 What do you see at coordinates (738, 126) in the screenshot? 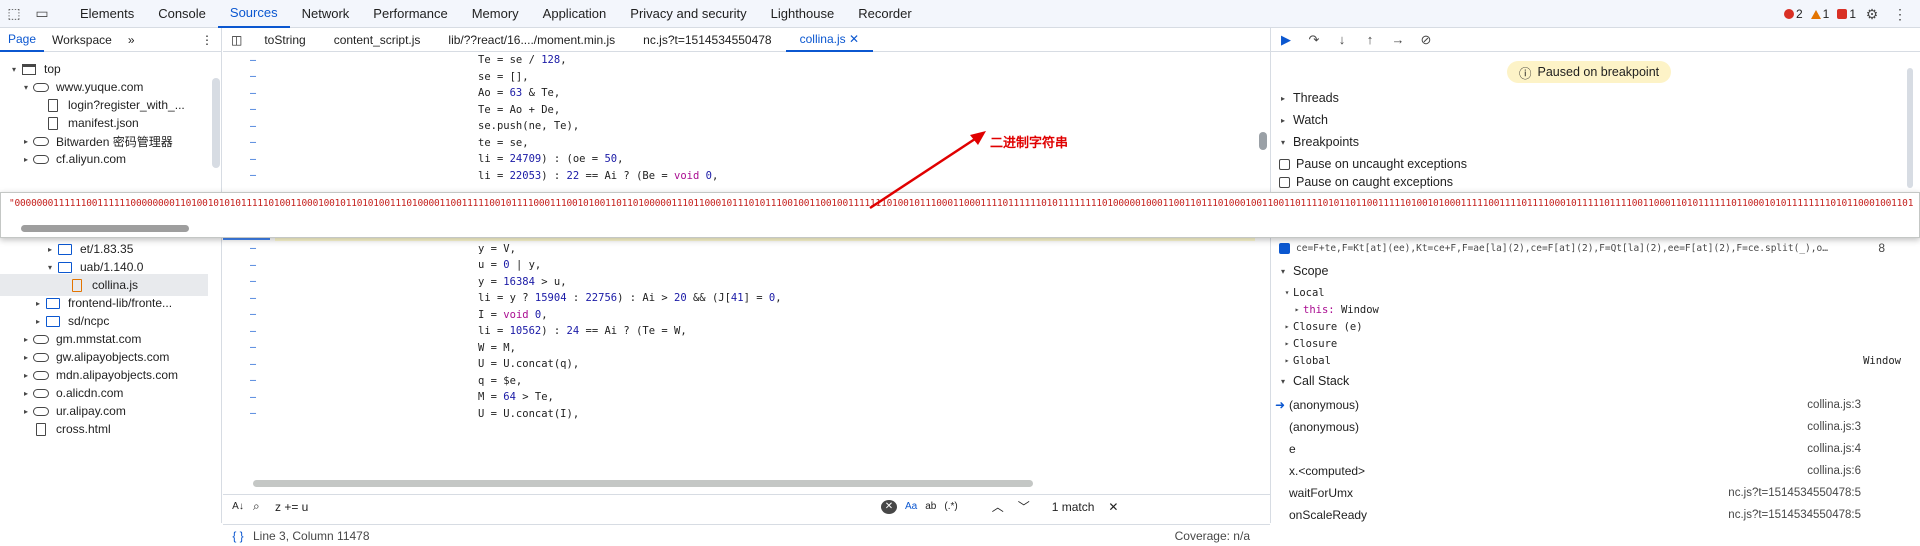
I see `code-line: – se.push(ne, Te),` at bounding box center [738, 126].